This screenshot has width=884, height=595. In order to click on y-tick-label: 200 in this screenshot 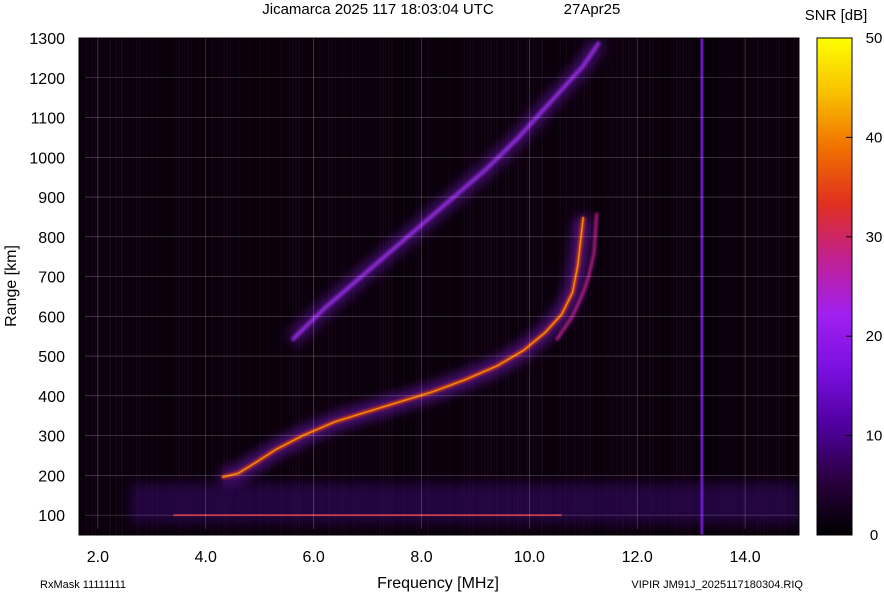, I will do `click(51, 476)`.